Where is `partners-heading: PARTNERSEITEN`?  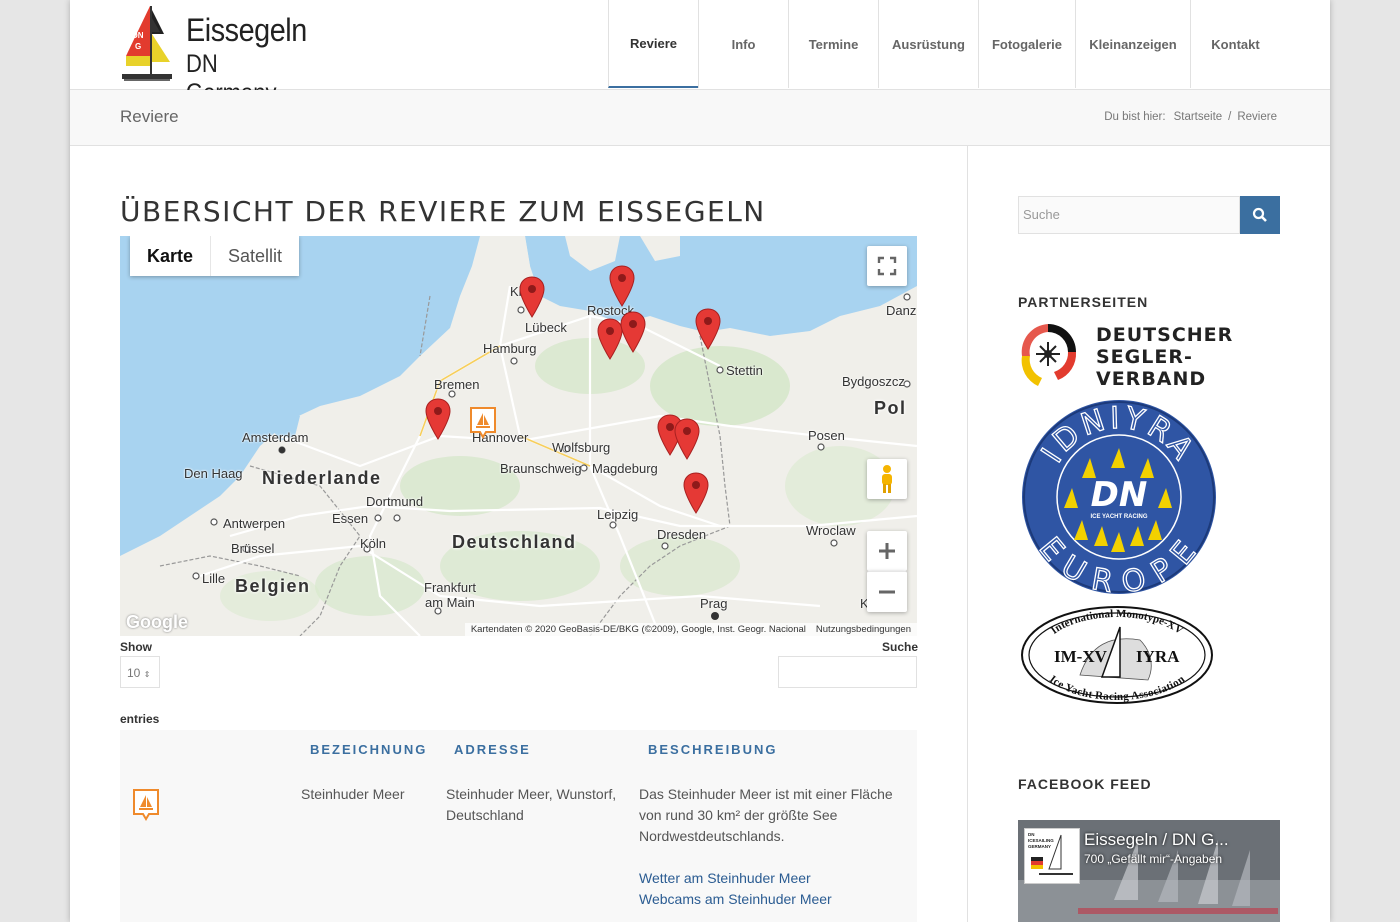 partners-heading: PARTNERSEITEN is located at coordinates (1083, 302).